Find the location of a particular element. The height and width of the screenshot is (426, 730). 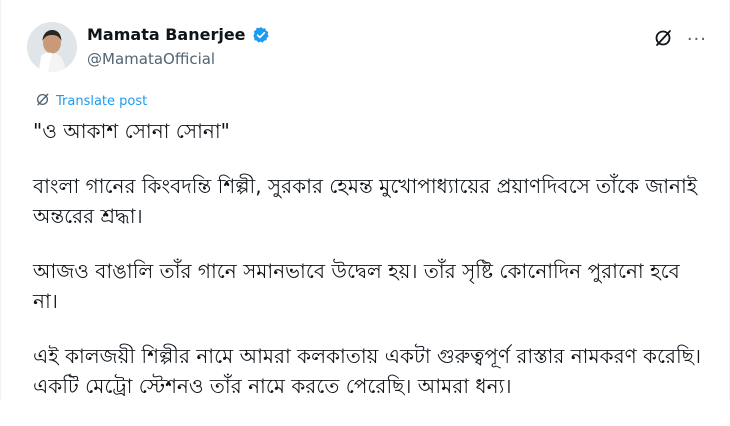

author-names: Mamata Banerjee @MamataOfficial is located at coordinates (178, 46).